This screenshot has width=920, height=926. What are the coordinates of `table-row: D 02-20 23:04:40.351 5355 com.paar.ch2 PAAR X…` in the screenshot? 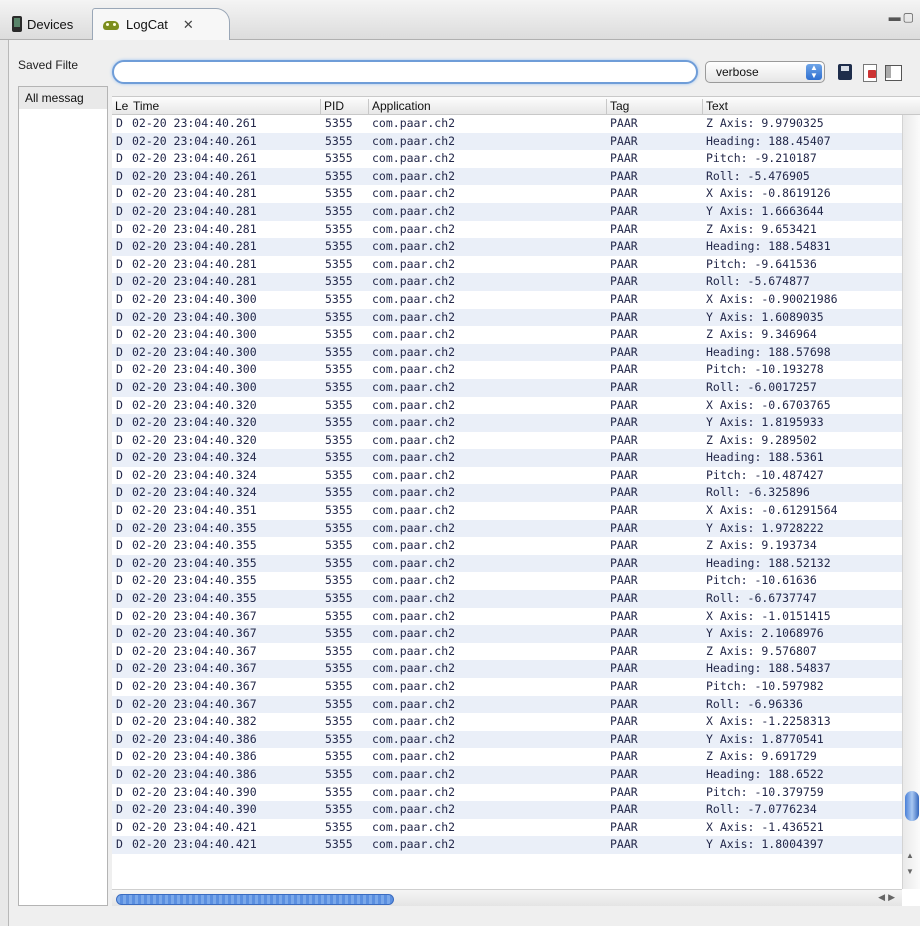 It's located at (507, 511).